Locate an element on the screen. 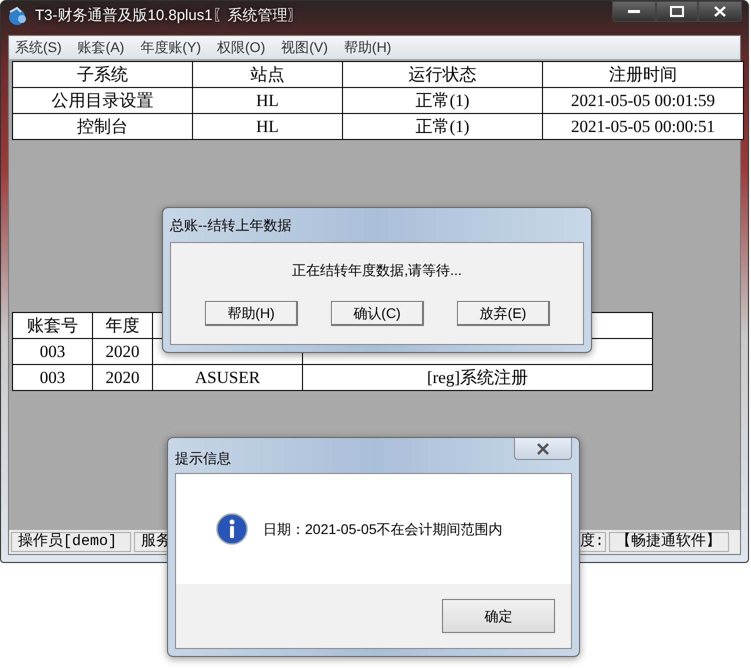 The image size is (751, 669). menu-item: 账套(A) is located at coordinates (101, 47).